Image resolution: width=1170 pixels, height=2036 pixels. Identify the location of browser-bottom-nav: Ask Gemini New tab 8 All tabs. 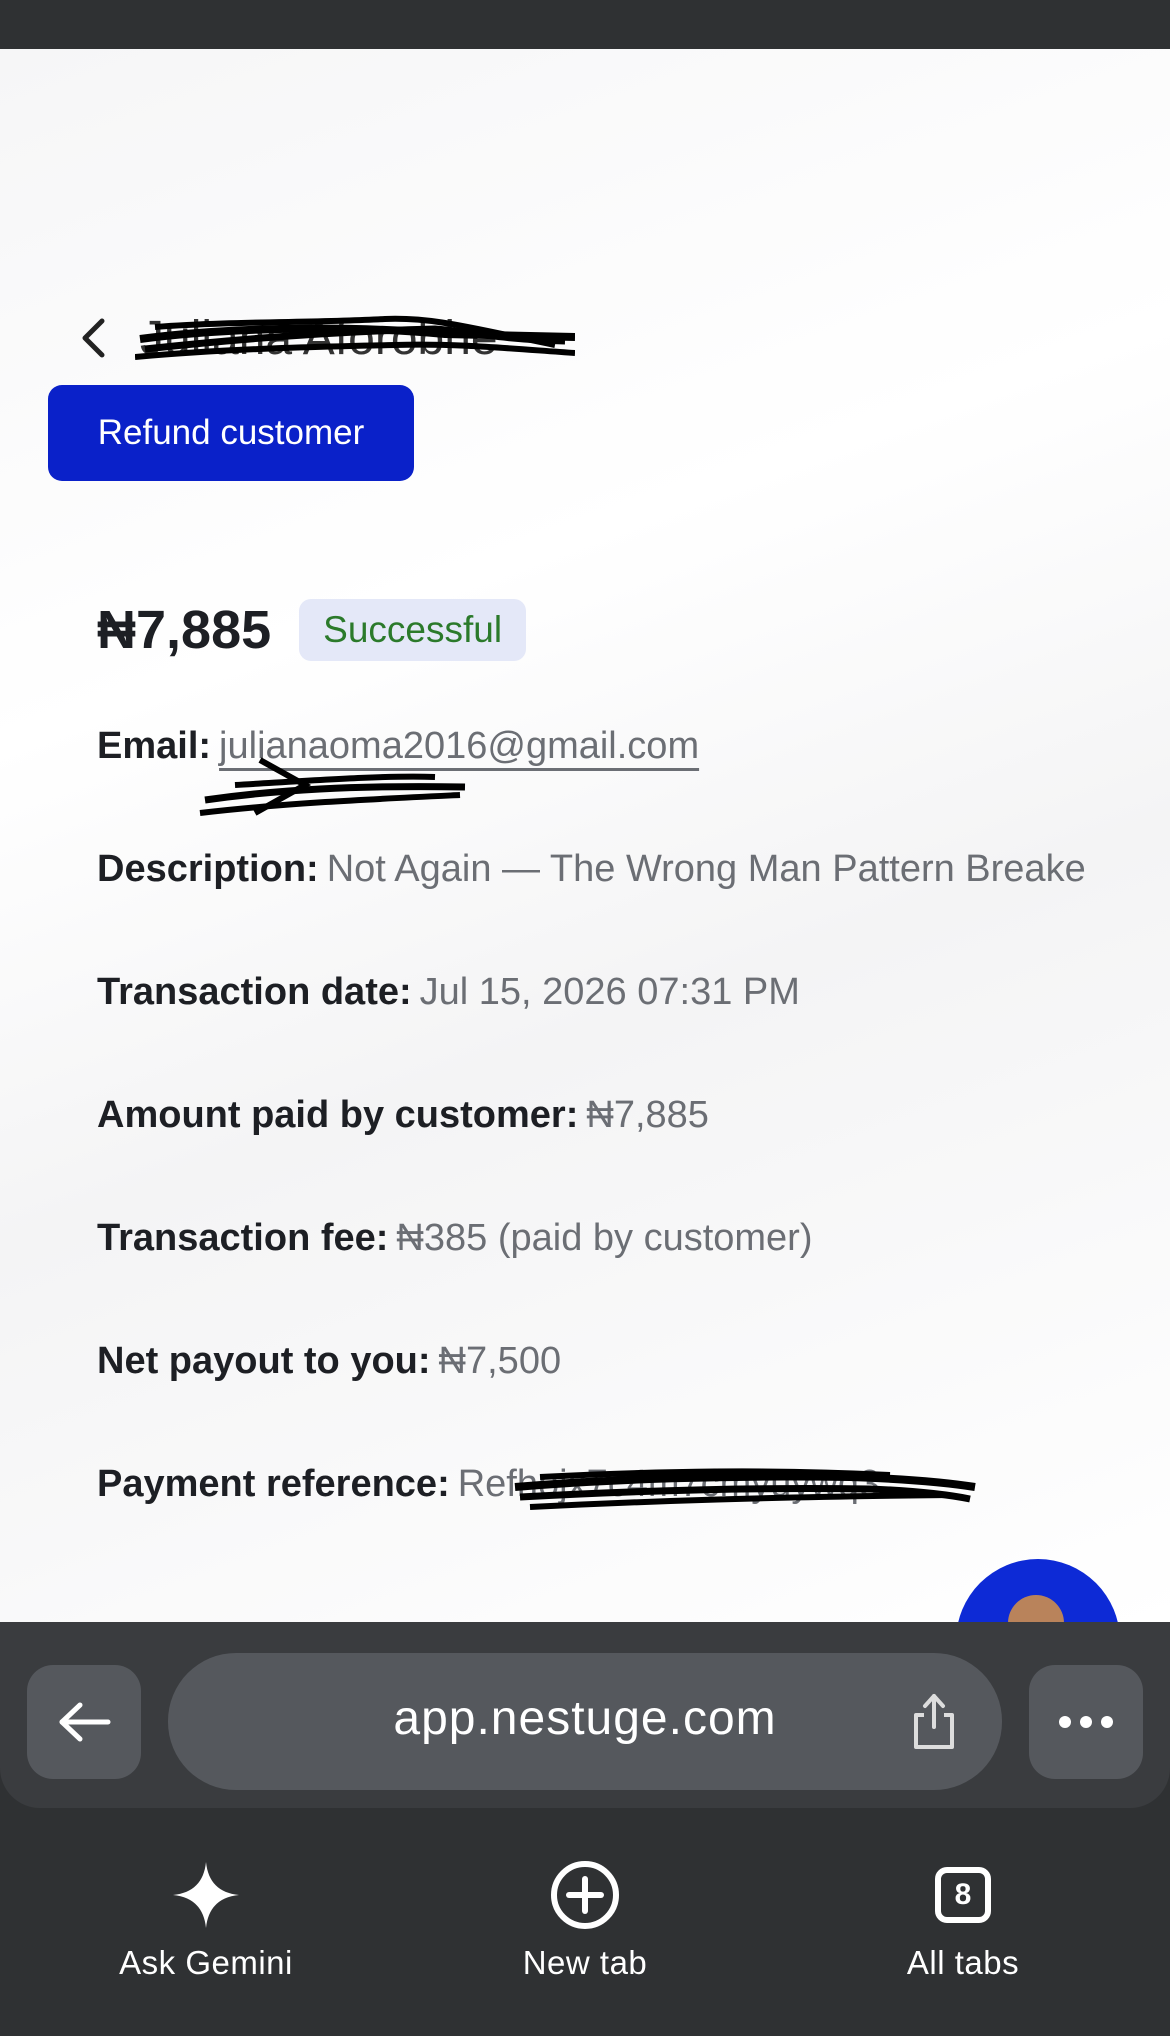
(585, 1922).